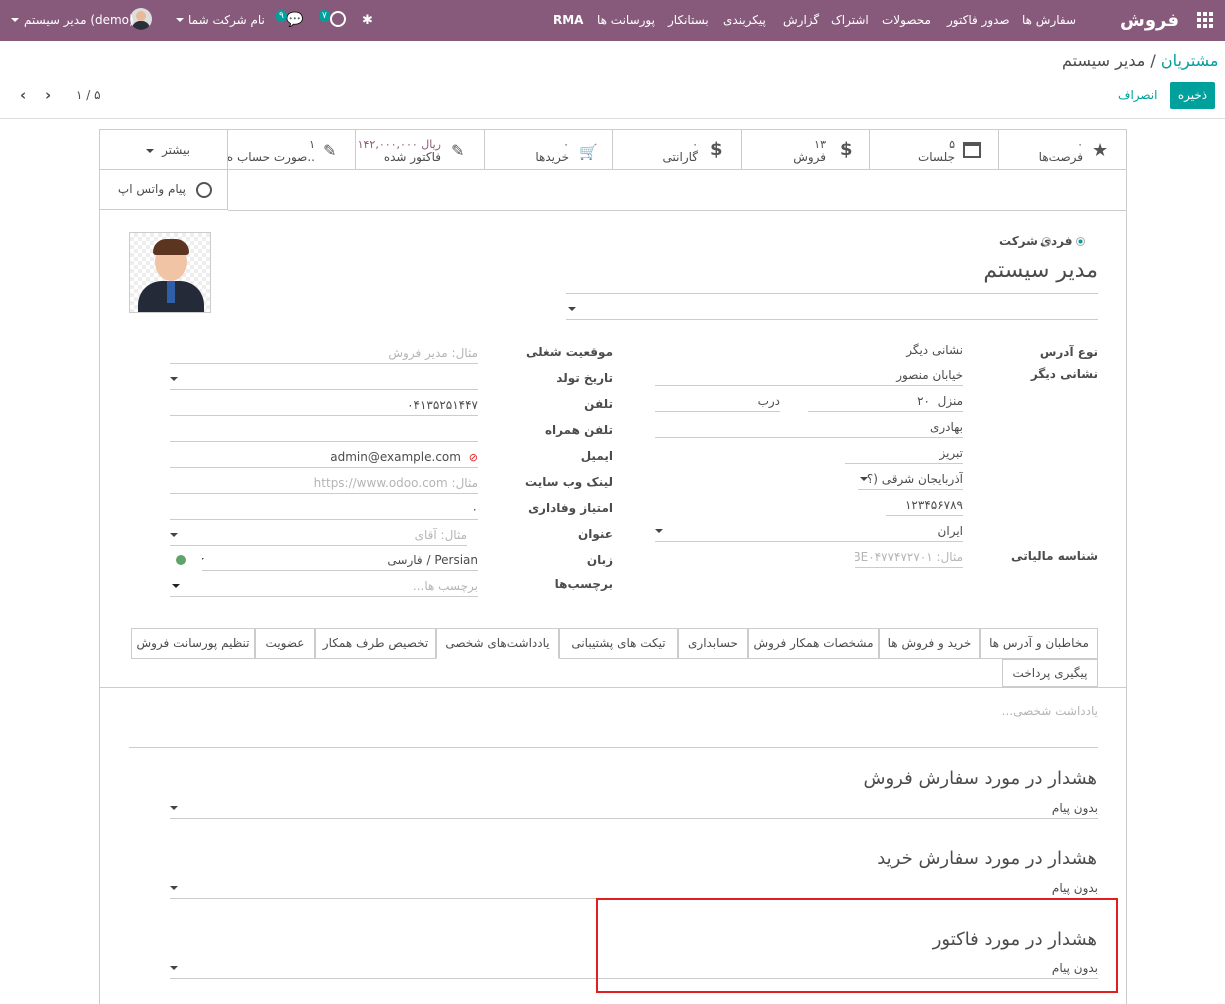 The width and height of the screenshot is (1225, 1004). What do you see at coordinates (15, 20) in the screenshot?
I see `user-caret-icon` at bounding box center [15, 20].